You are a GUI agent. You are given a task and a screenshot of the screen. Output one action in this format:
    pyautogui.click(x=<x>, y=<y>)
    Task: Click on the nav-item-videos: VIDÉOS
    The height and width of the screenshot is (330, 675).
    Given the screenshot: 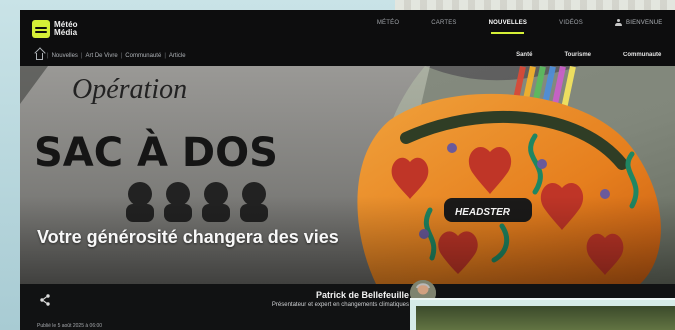 What is the action you would take?
    pyautogui.click(x=571, y=23)
    